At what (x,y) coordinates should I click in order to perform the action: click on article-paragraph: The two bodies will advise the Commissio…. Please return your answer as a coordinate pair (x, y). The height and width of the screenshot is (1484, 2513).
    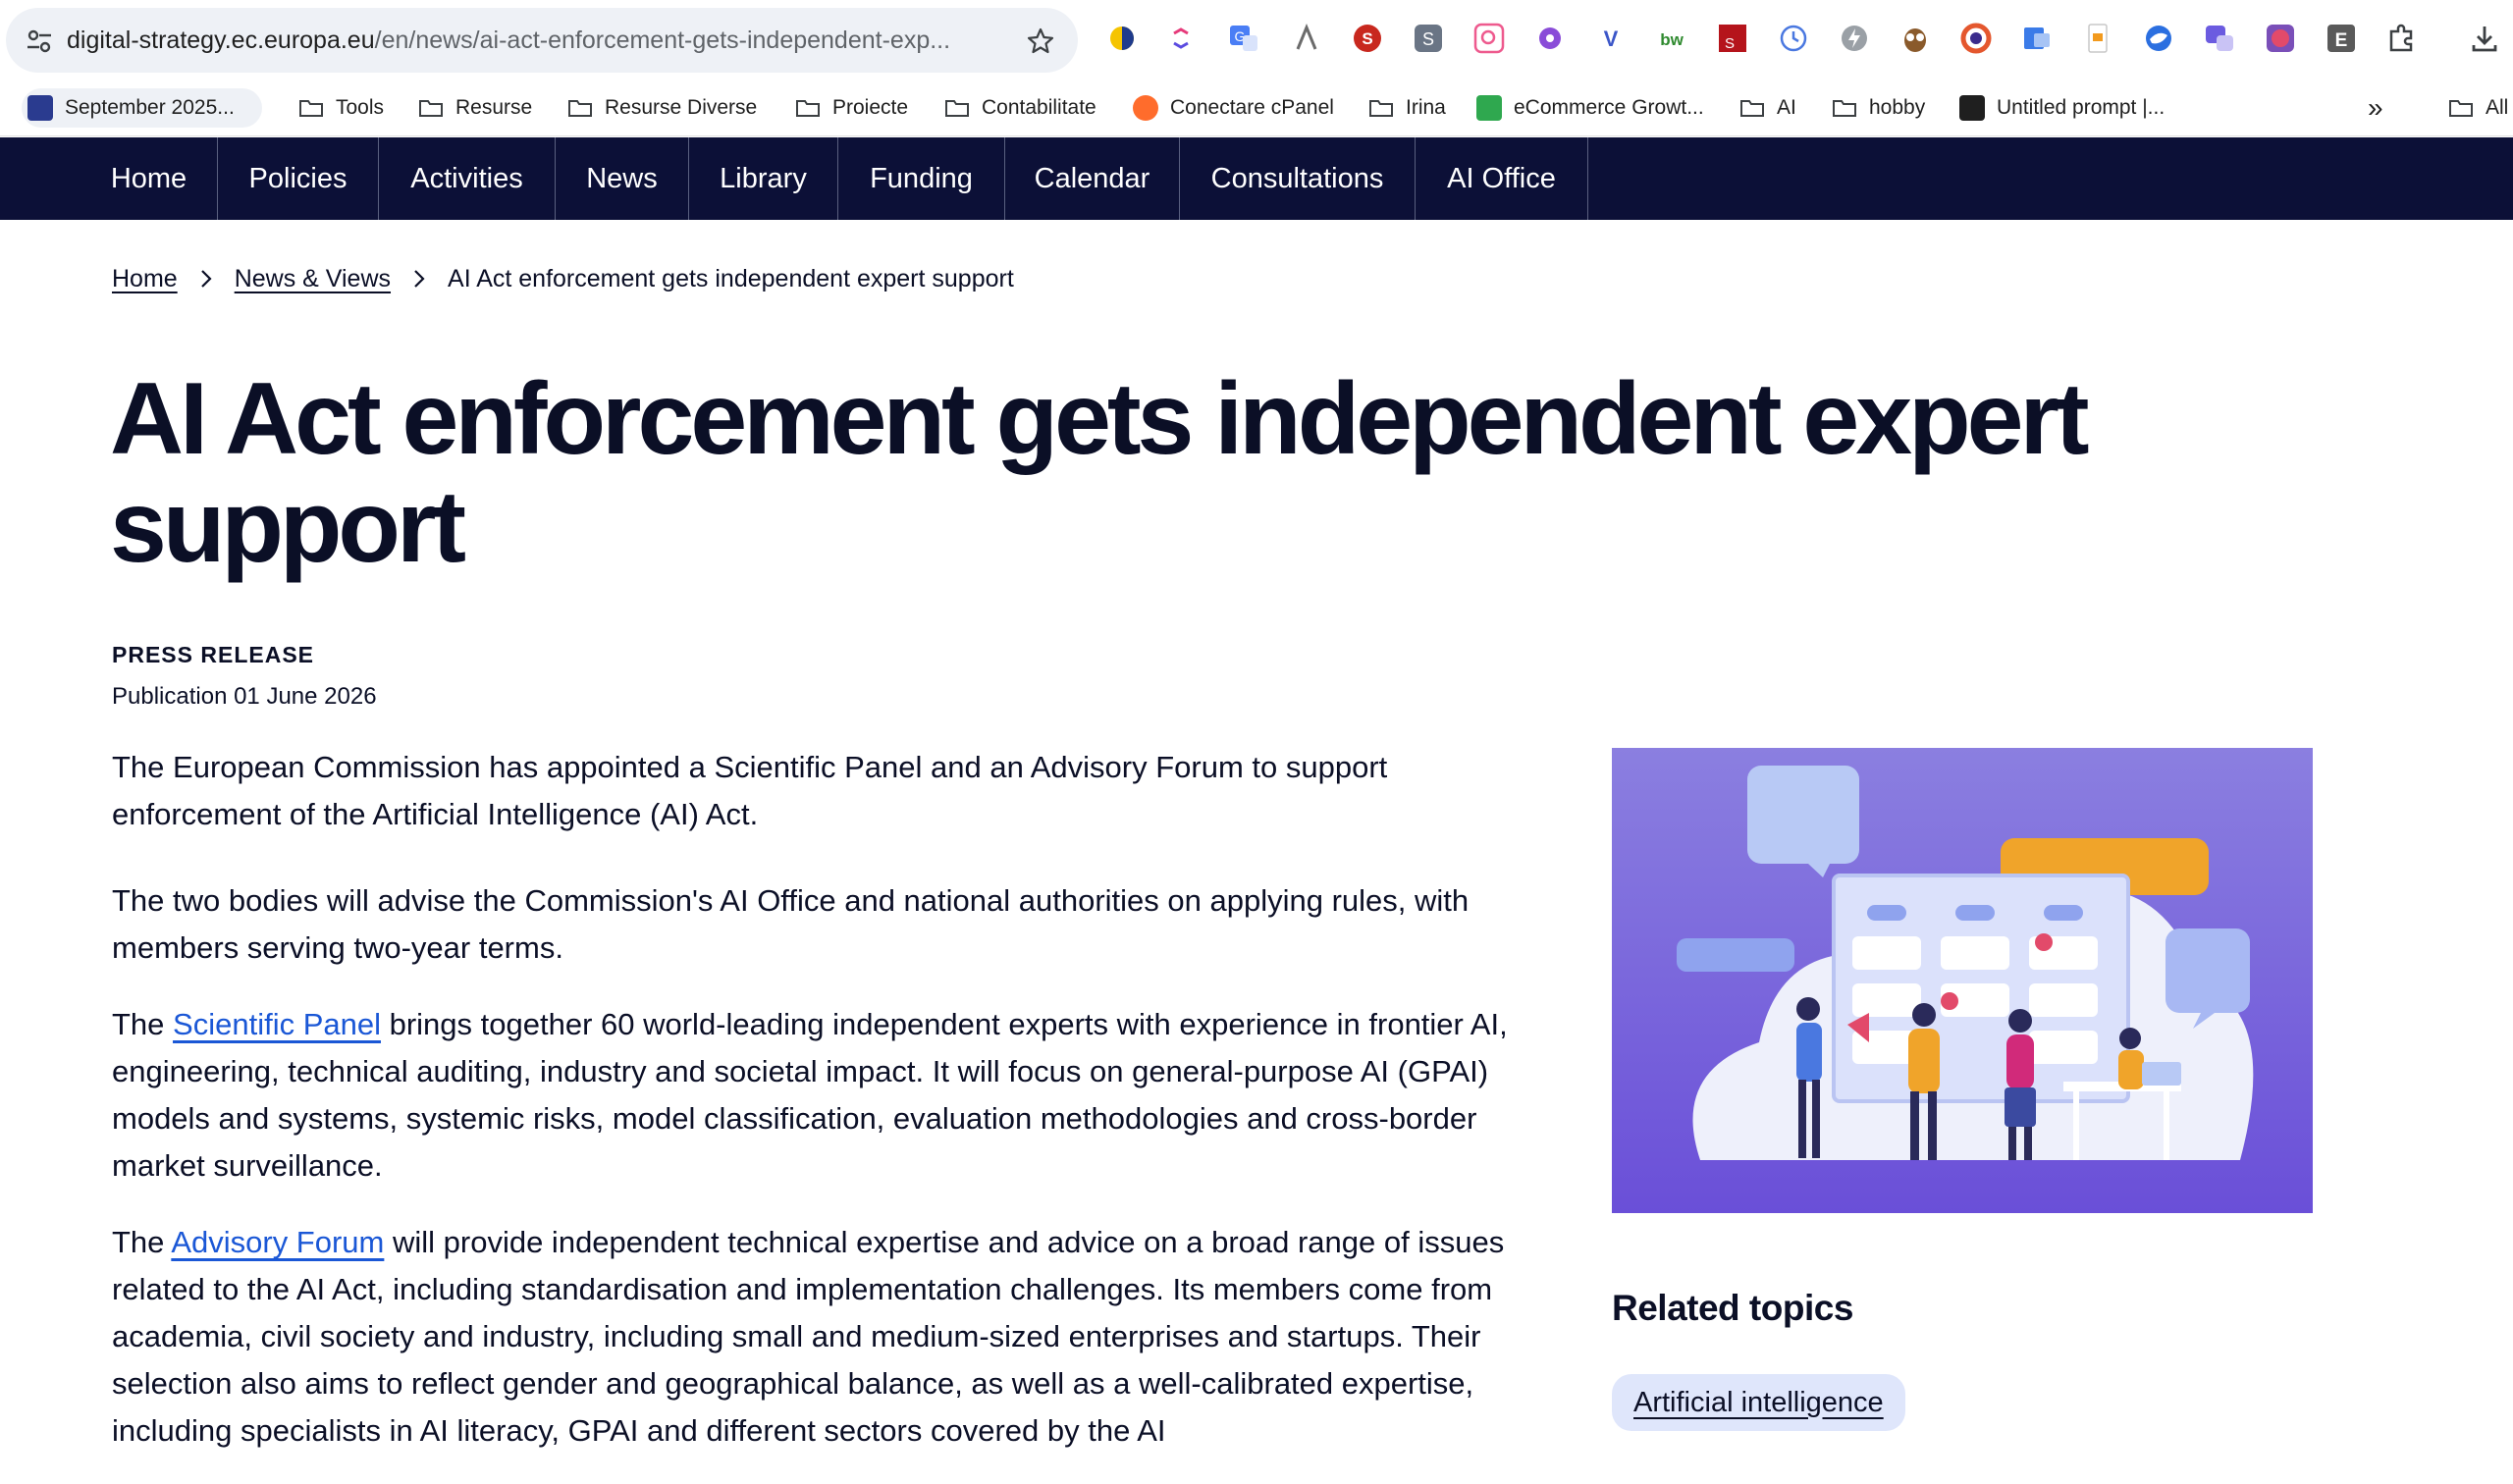
    Looking at the image, I should click on (791, 924).